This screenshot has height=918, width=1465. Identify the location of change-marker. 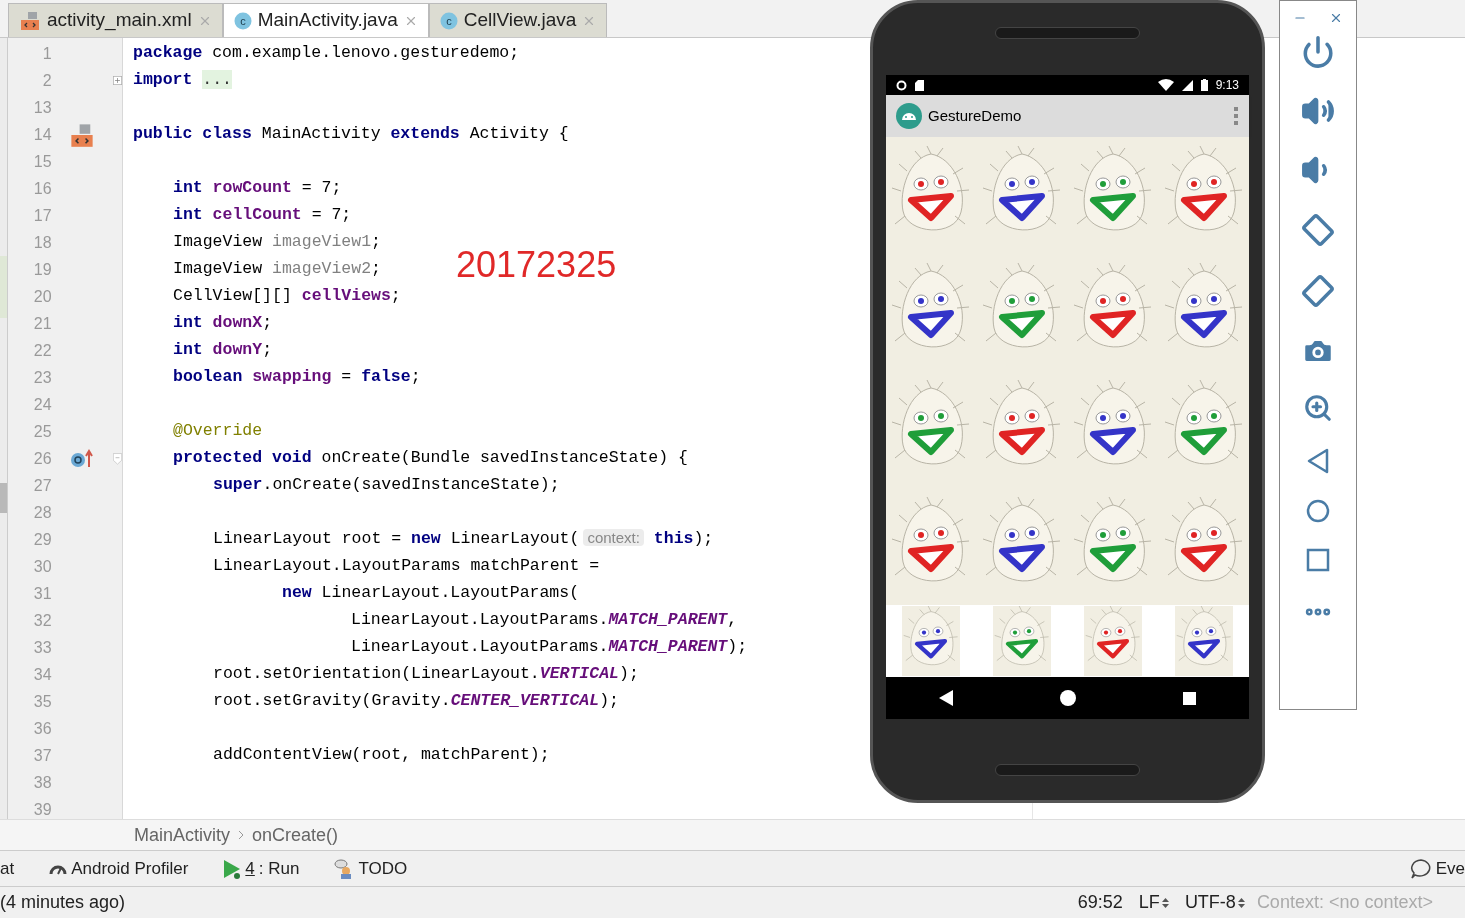
(3, 287).